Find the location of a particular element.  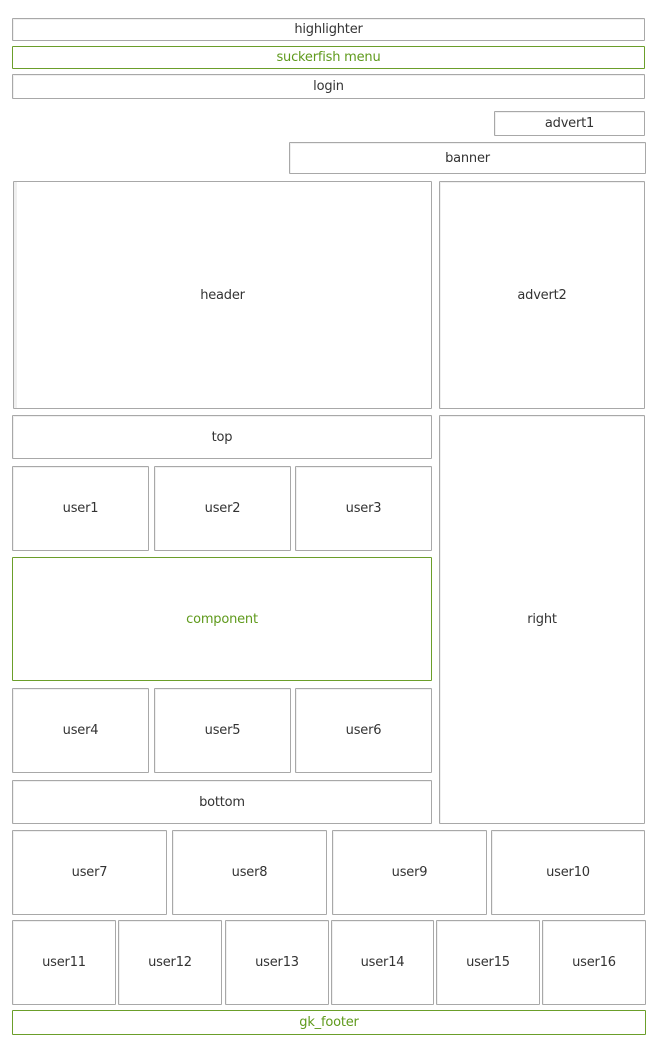

position-user11: user11 is located at coordinates (64, 962).